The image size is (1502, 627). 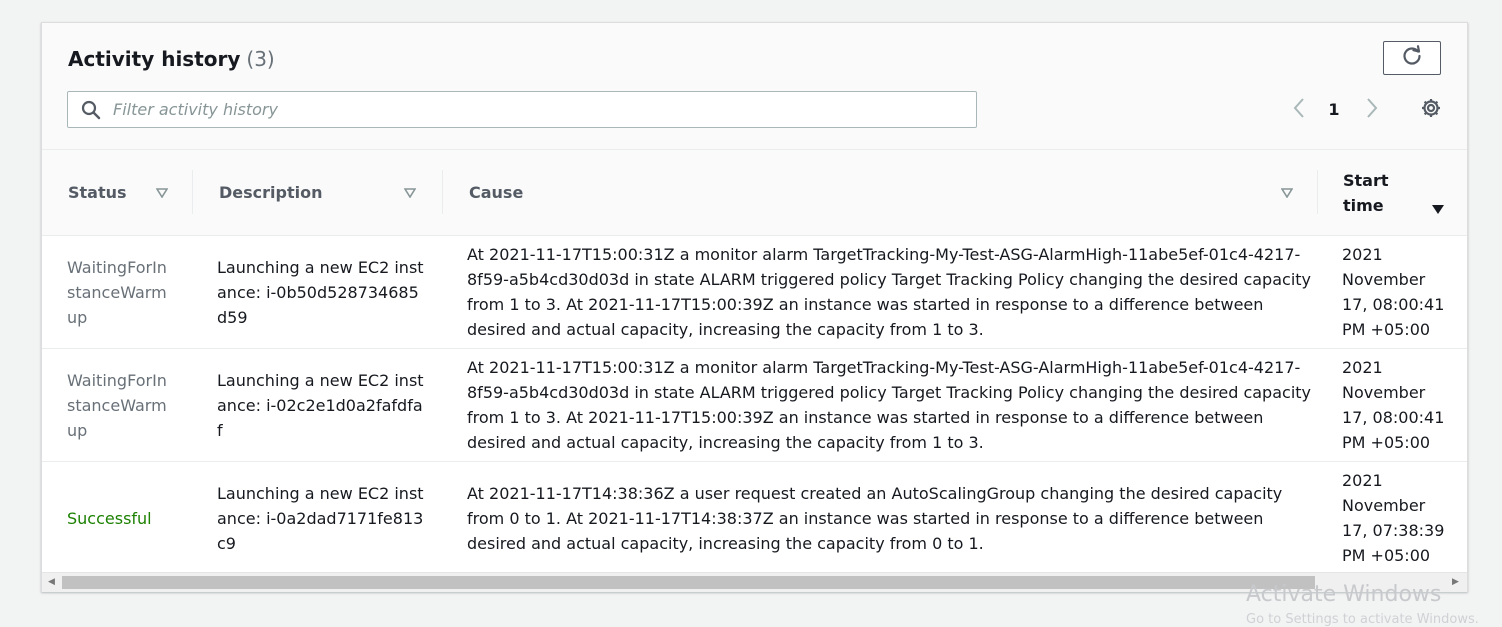 I want to click on preferences-button, so click(x=1431, y=110).